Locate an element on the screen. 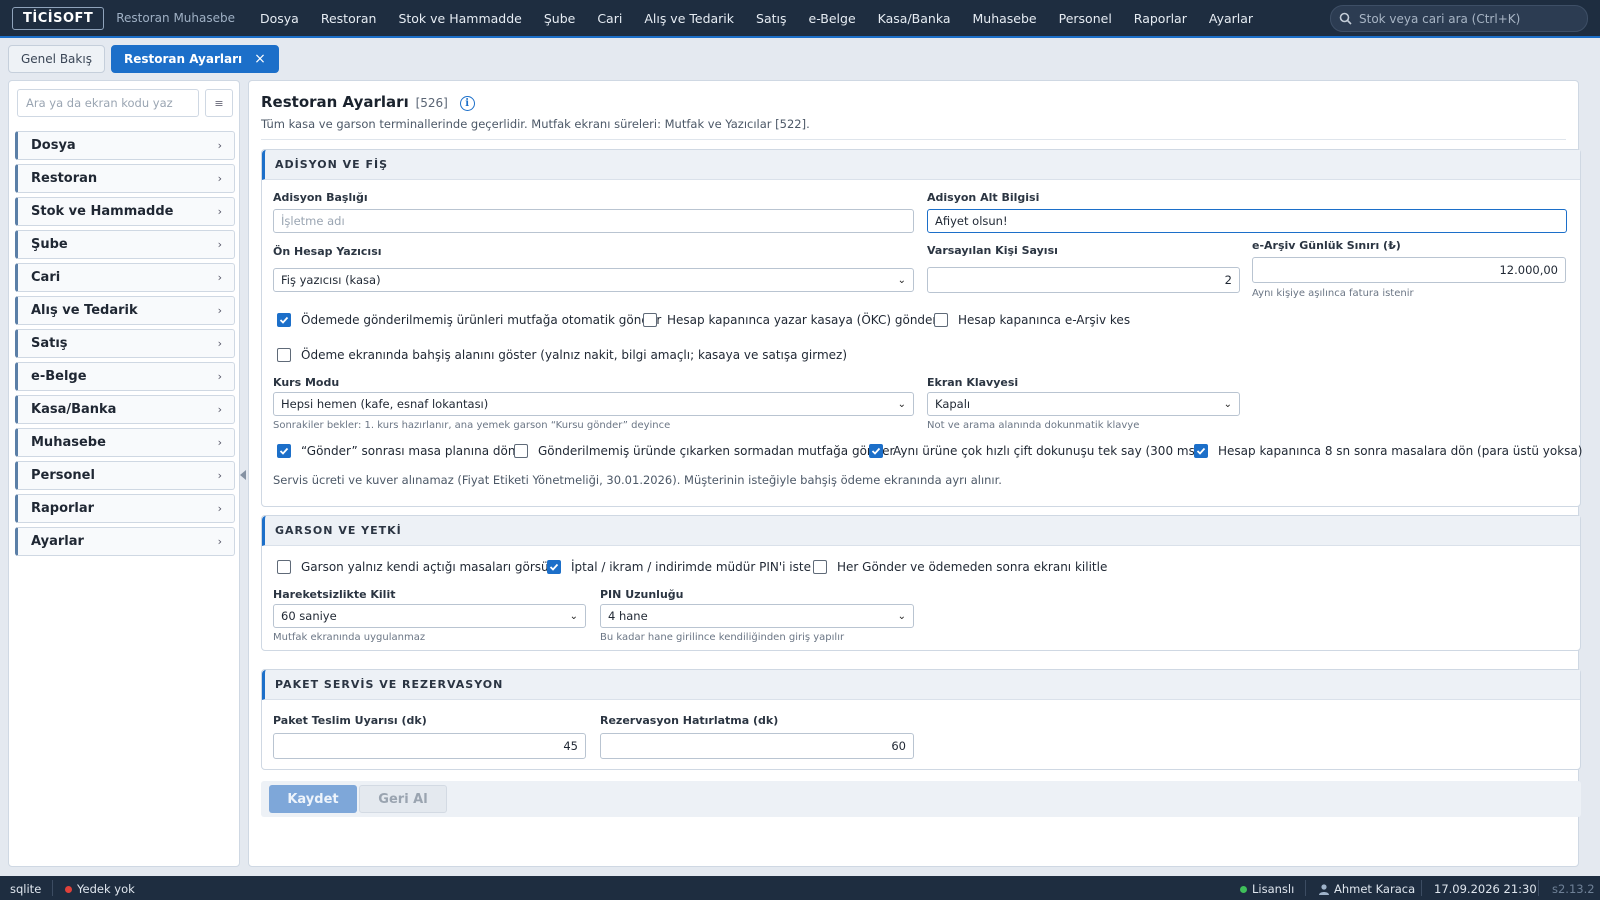  sidebar-collapse-handle is located at coordinates (243, 475).